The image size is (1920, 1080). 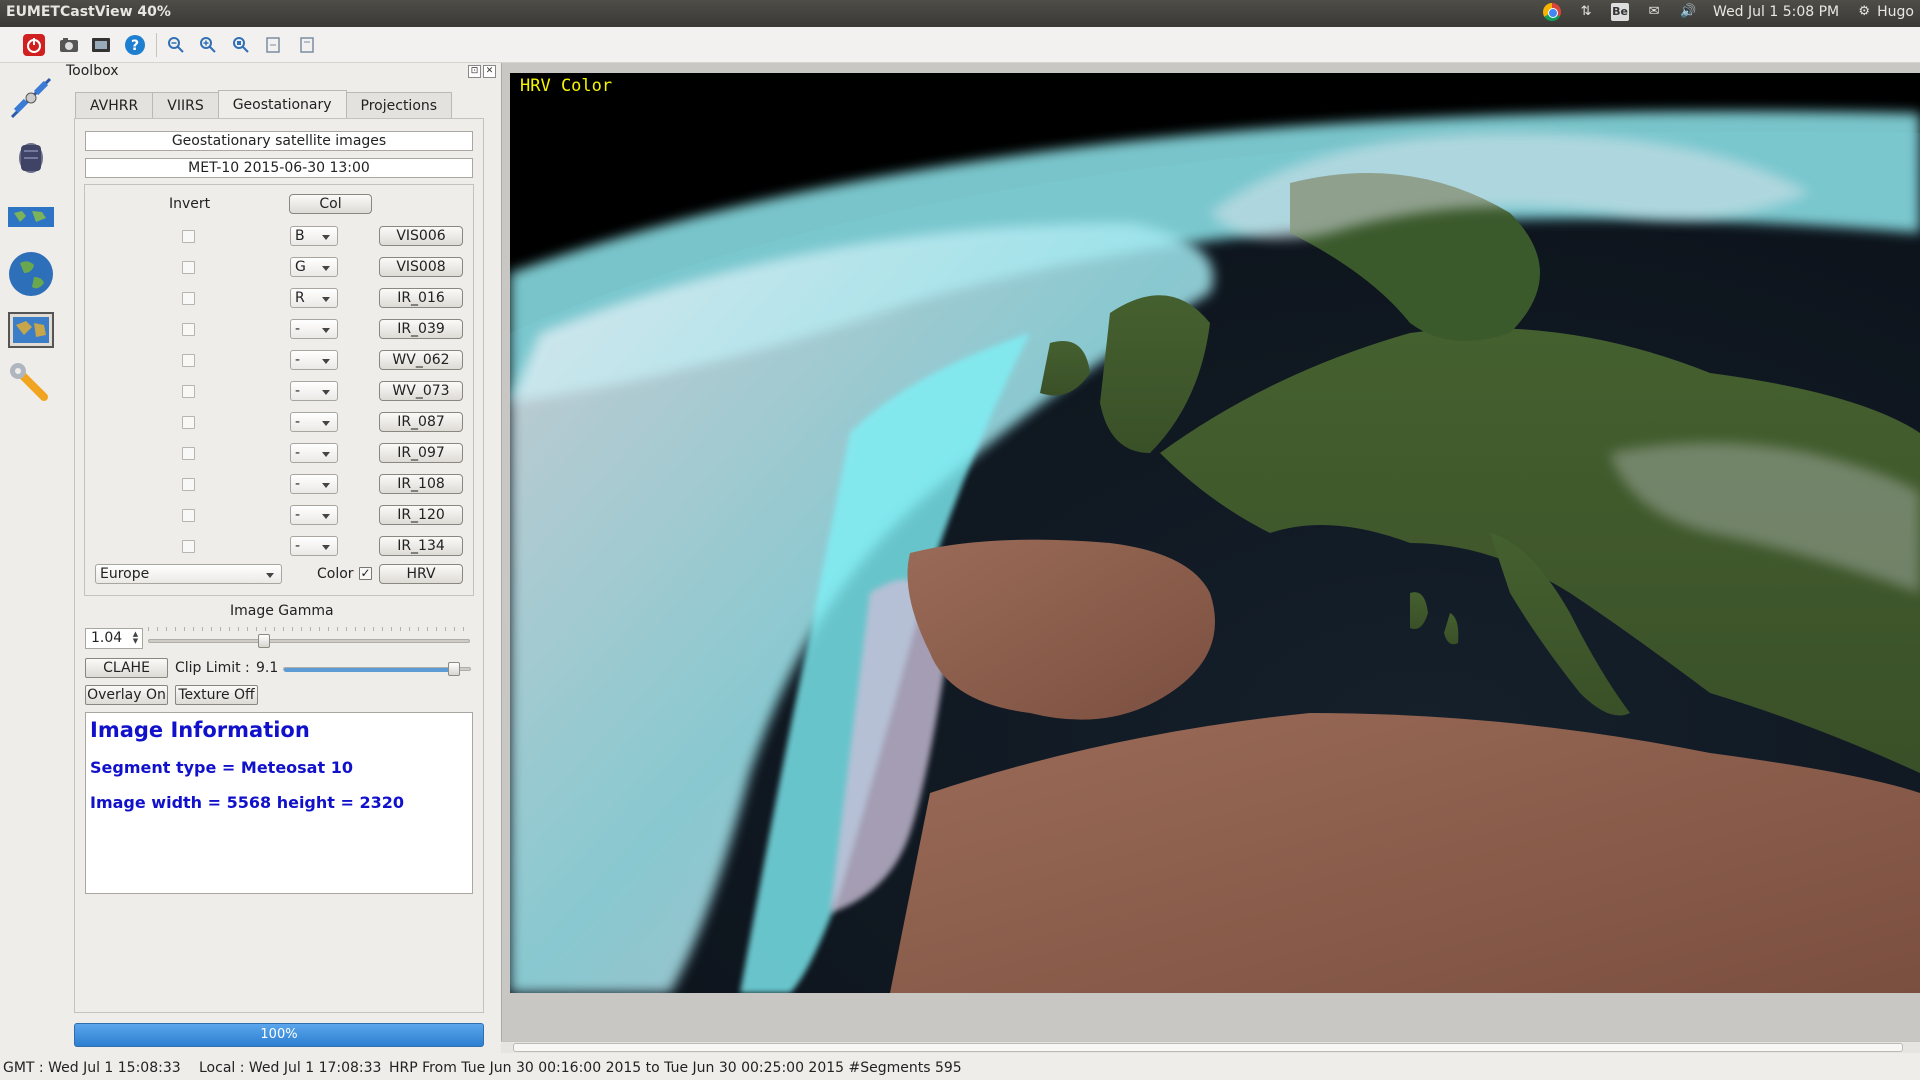 I want to click on progress-bar: 100%, so click(x=279, y=1035).